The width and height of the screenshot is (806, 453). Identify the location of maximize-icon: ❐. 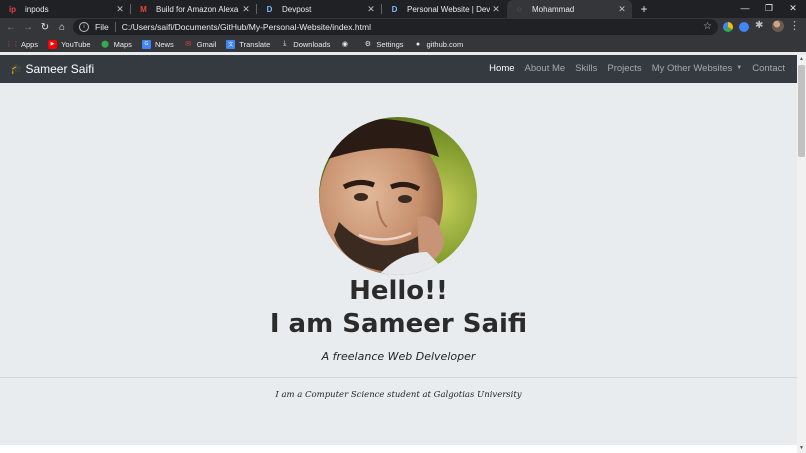
(769, 8).